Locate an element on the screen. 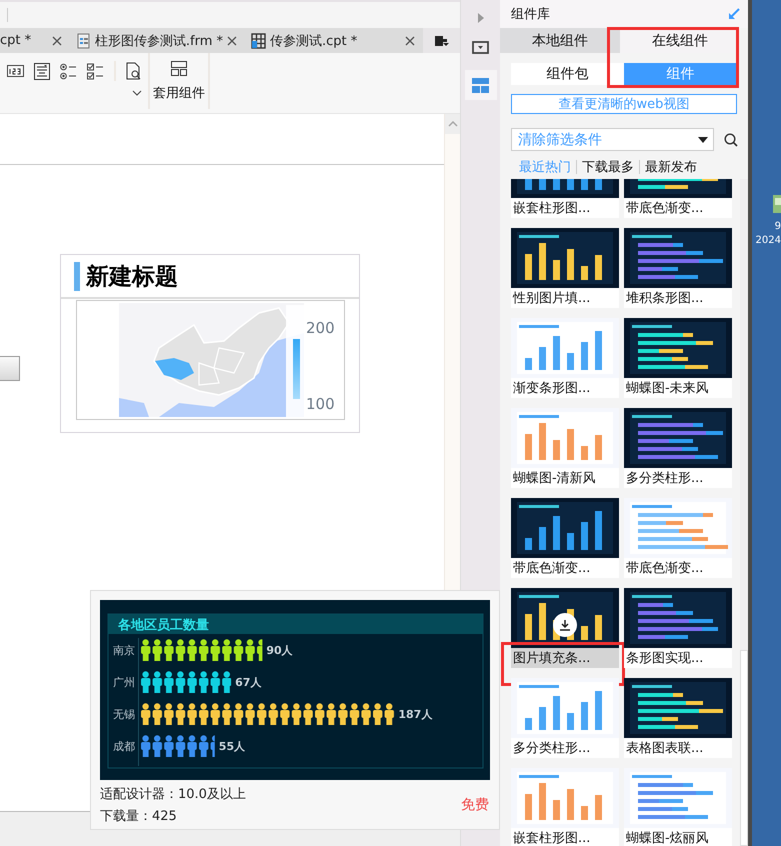 The height and width of the screenshot is (846, 781). axis-label: 广州 is located at coordinates (124, 682).